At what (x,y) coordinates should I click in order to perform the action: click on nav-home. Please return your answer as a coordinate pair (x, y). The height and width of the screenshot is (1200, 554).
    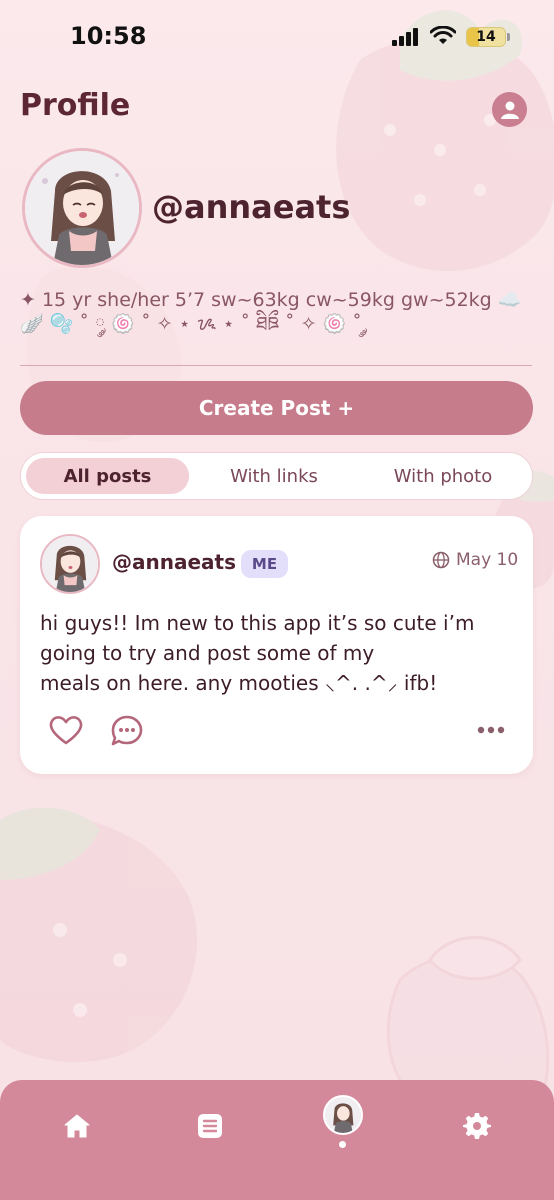
    Looking at the image, I should click on (77, 1126).